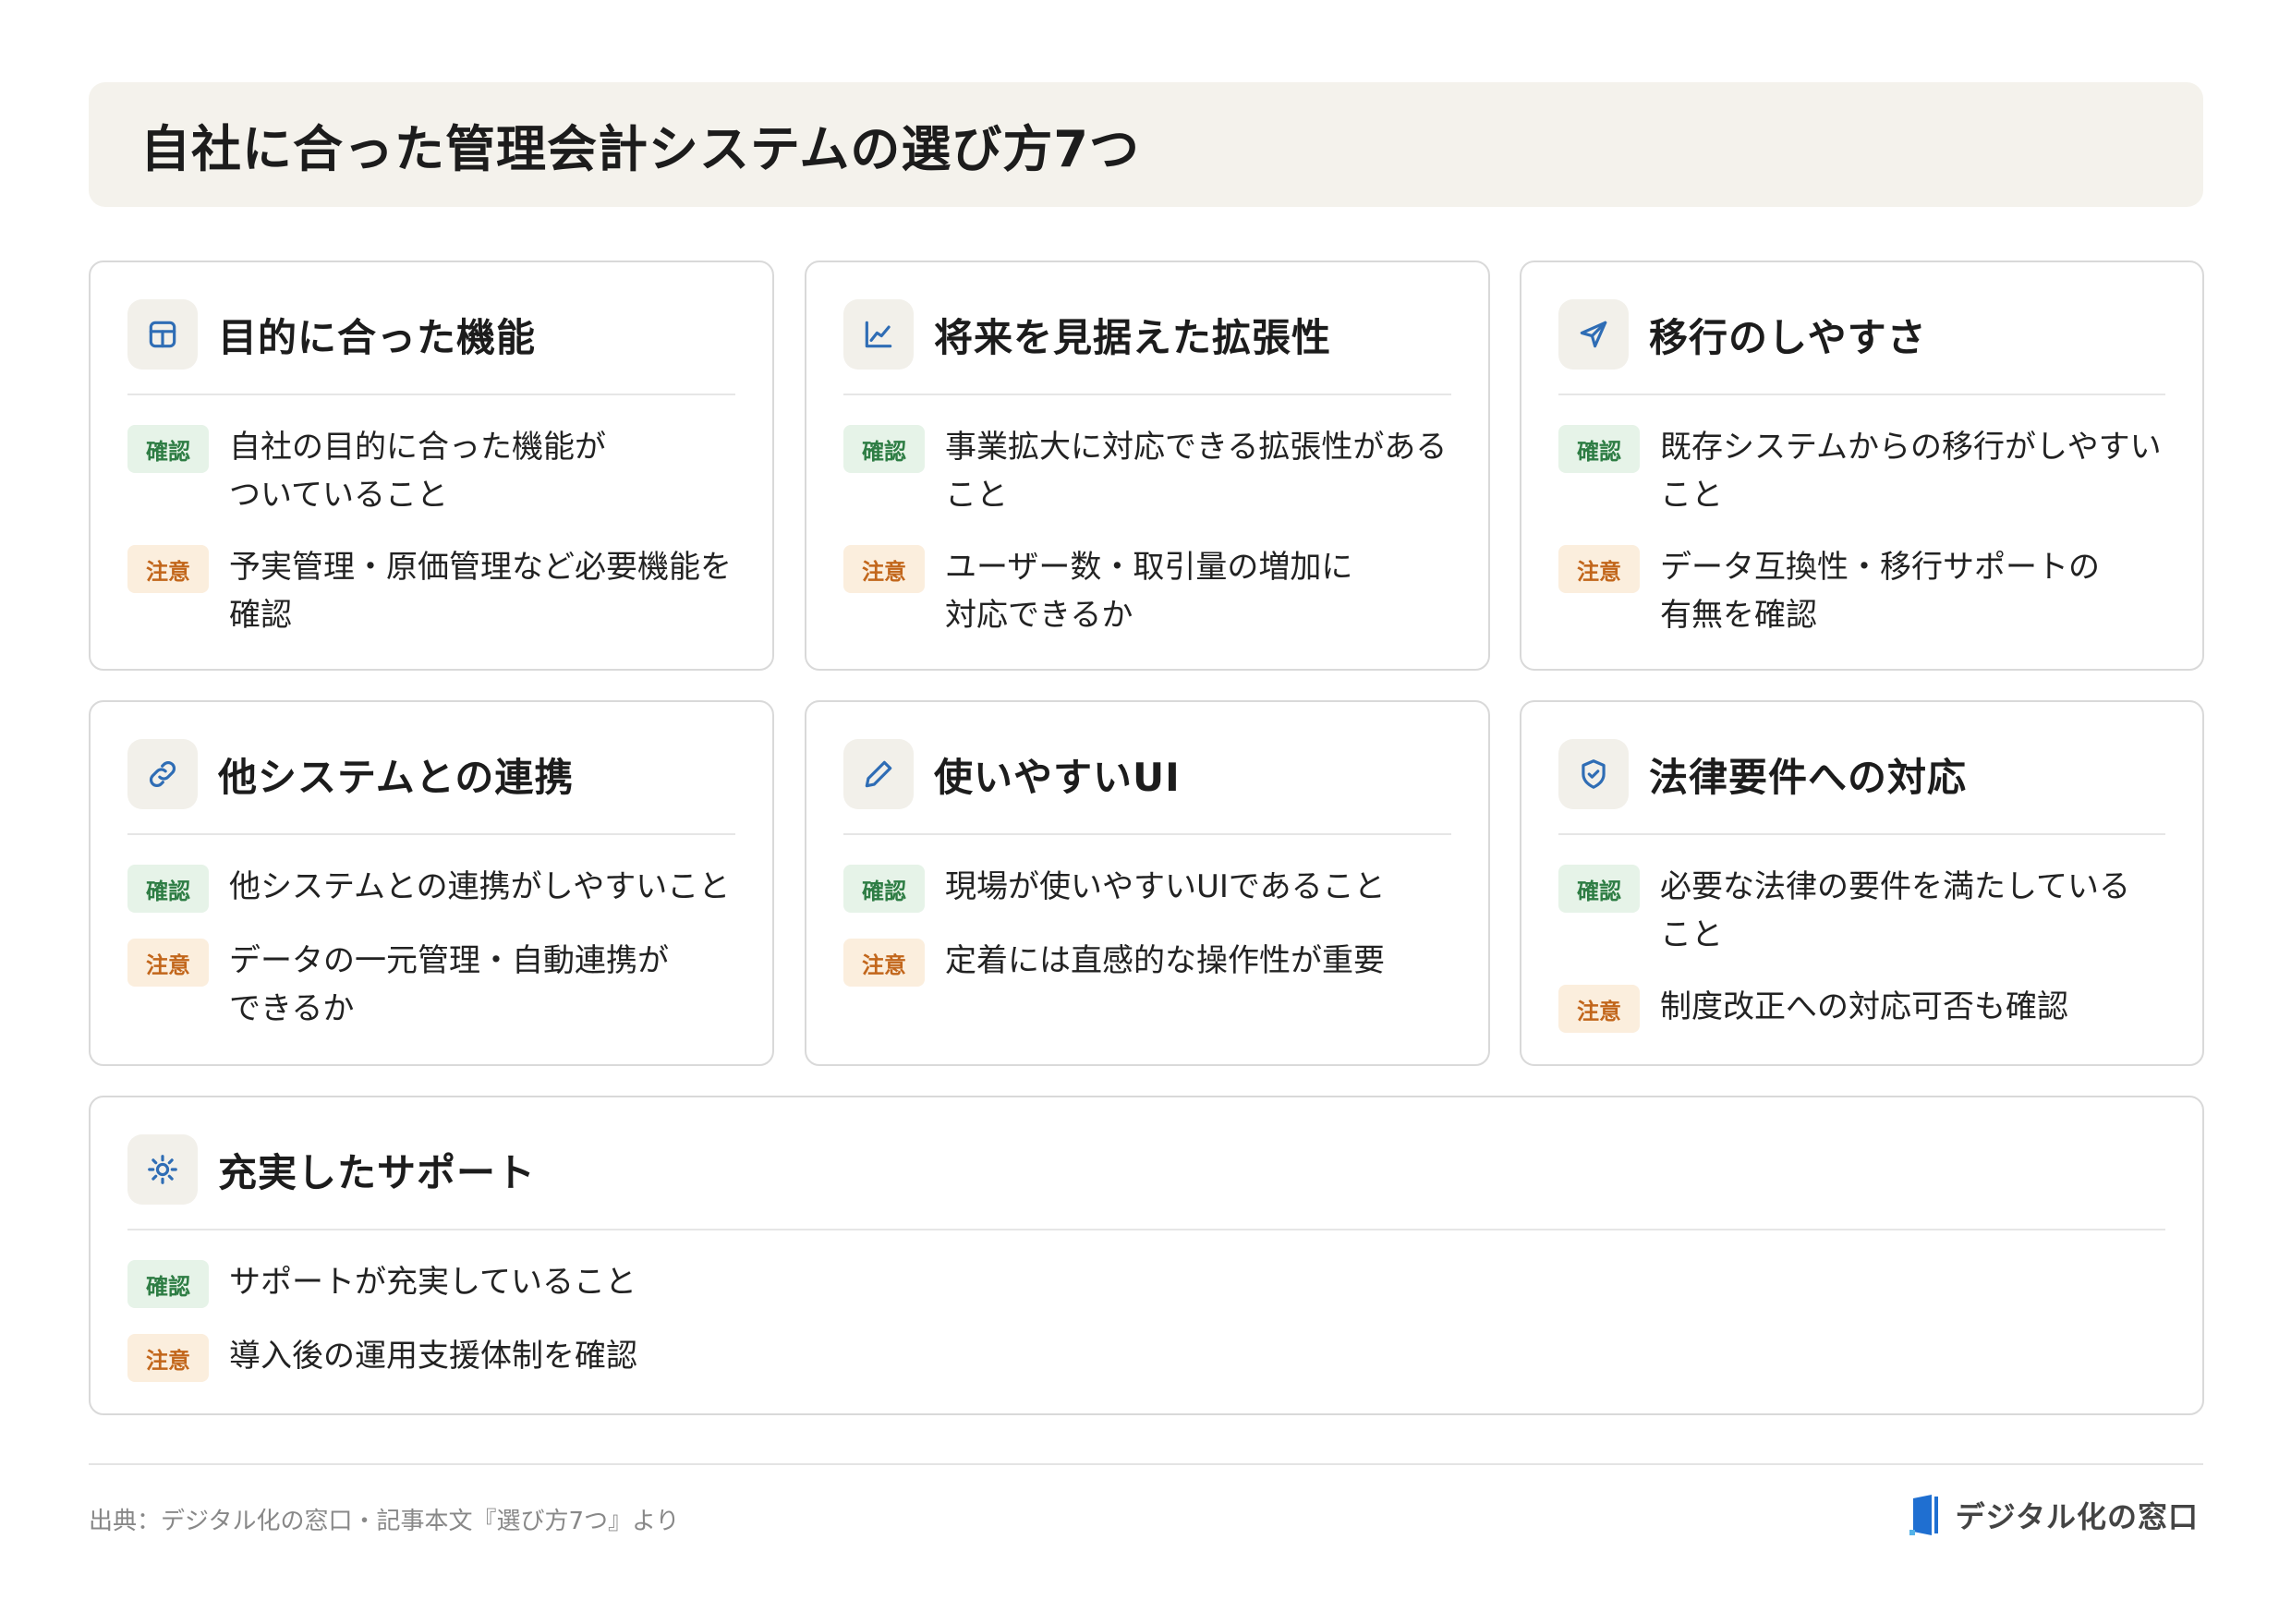 The width and height of the screenshot is (2291, 1624). Describe the element at coordinates (1895, 910) in the screenshot. I see `confirm-text: 必要な法律の要件を満たしている こと` at that location.